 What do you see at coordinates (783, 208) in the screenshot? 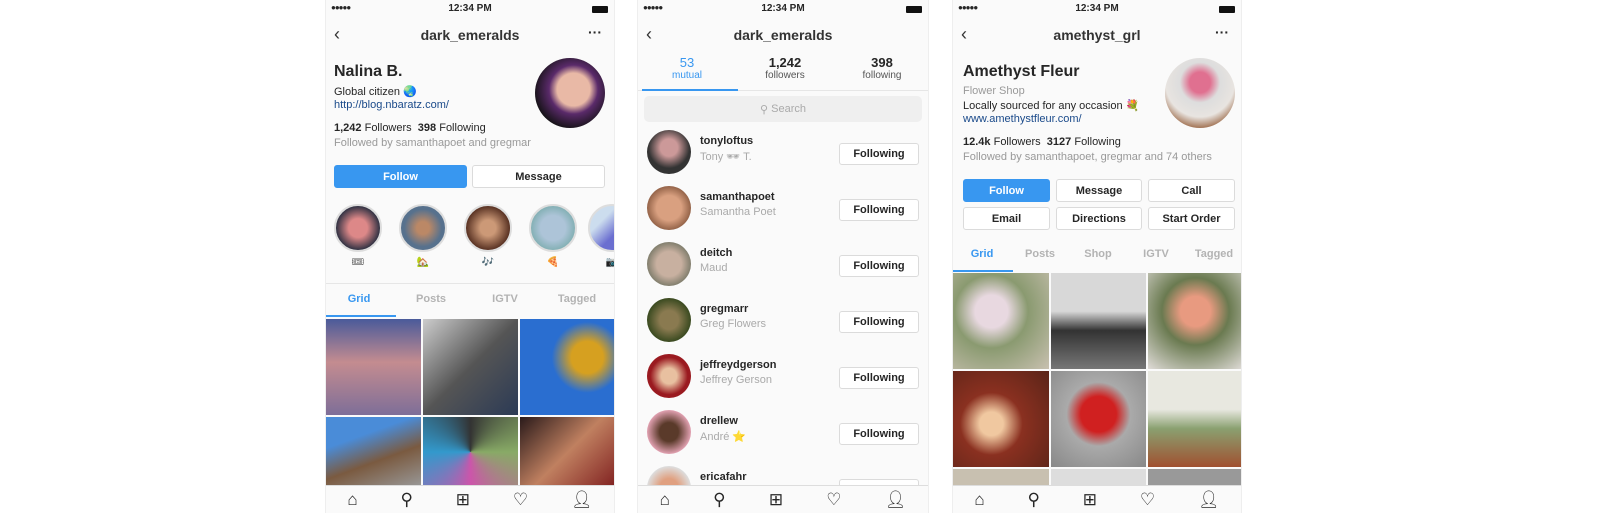
I see `user-row: samanthapoet Samantha Poet Following` at bounding box center [783, 208].